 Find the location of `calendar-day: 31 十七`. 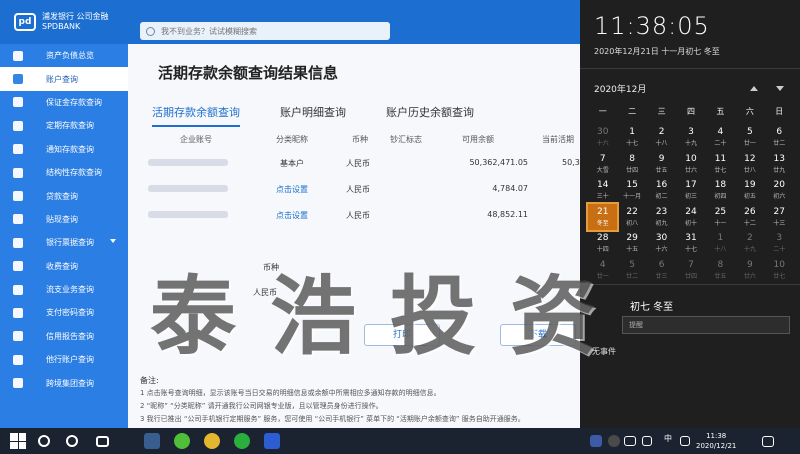

calendar-day: 31 十七 is located at coordinates (690, 243).